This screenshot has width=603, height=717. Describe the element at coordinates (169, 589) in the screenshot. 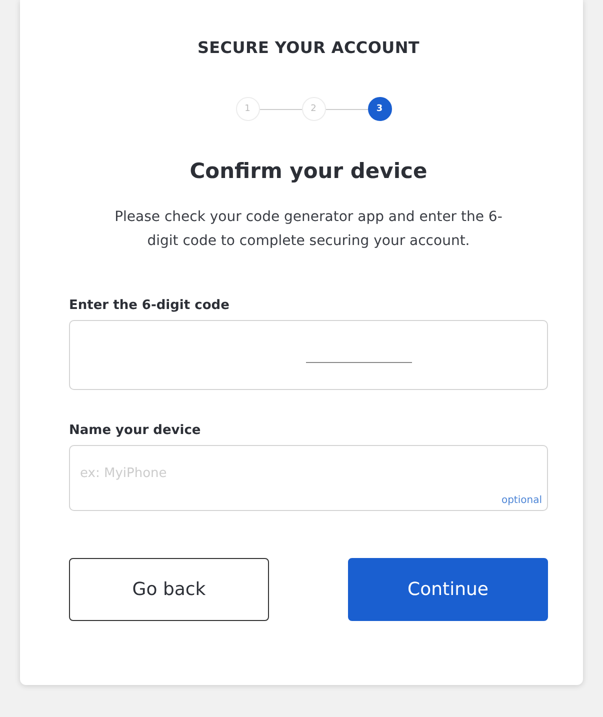

I see `back-button: Go back` at that location.